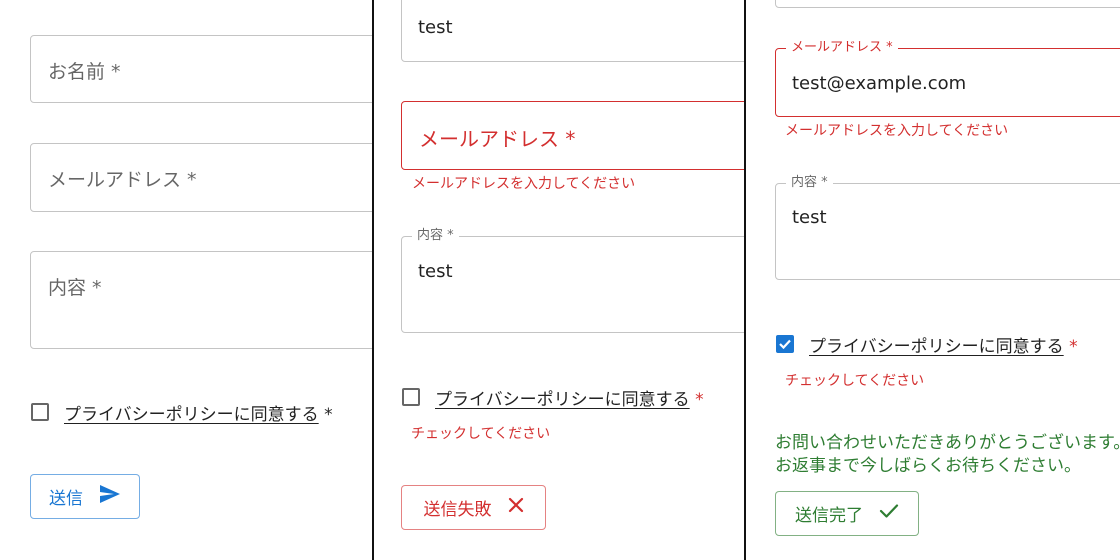  Describe the element at coordinates (201, 69) in the screenshot. I see `name-field: お名前 *` at that location.